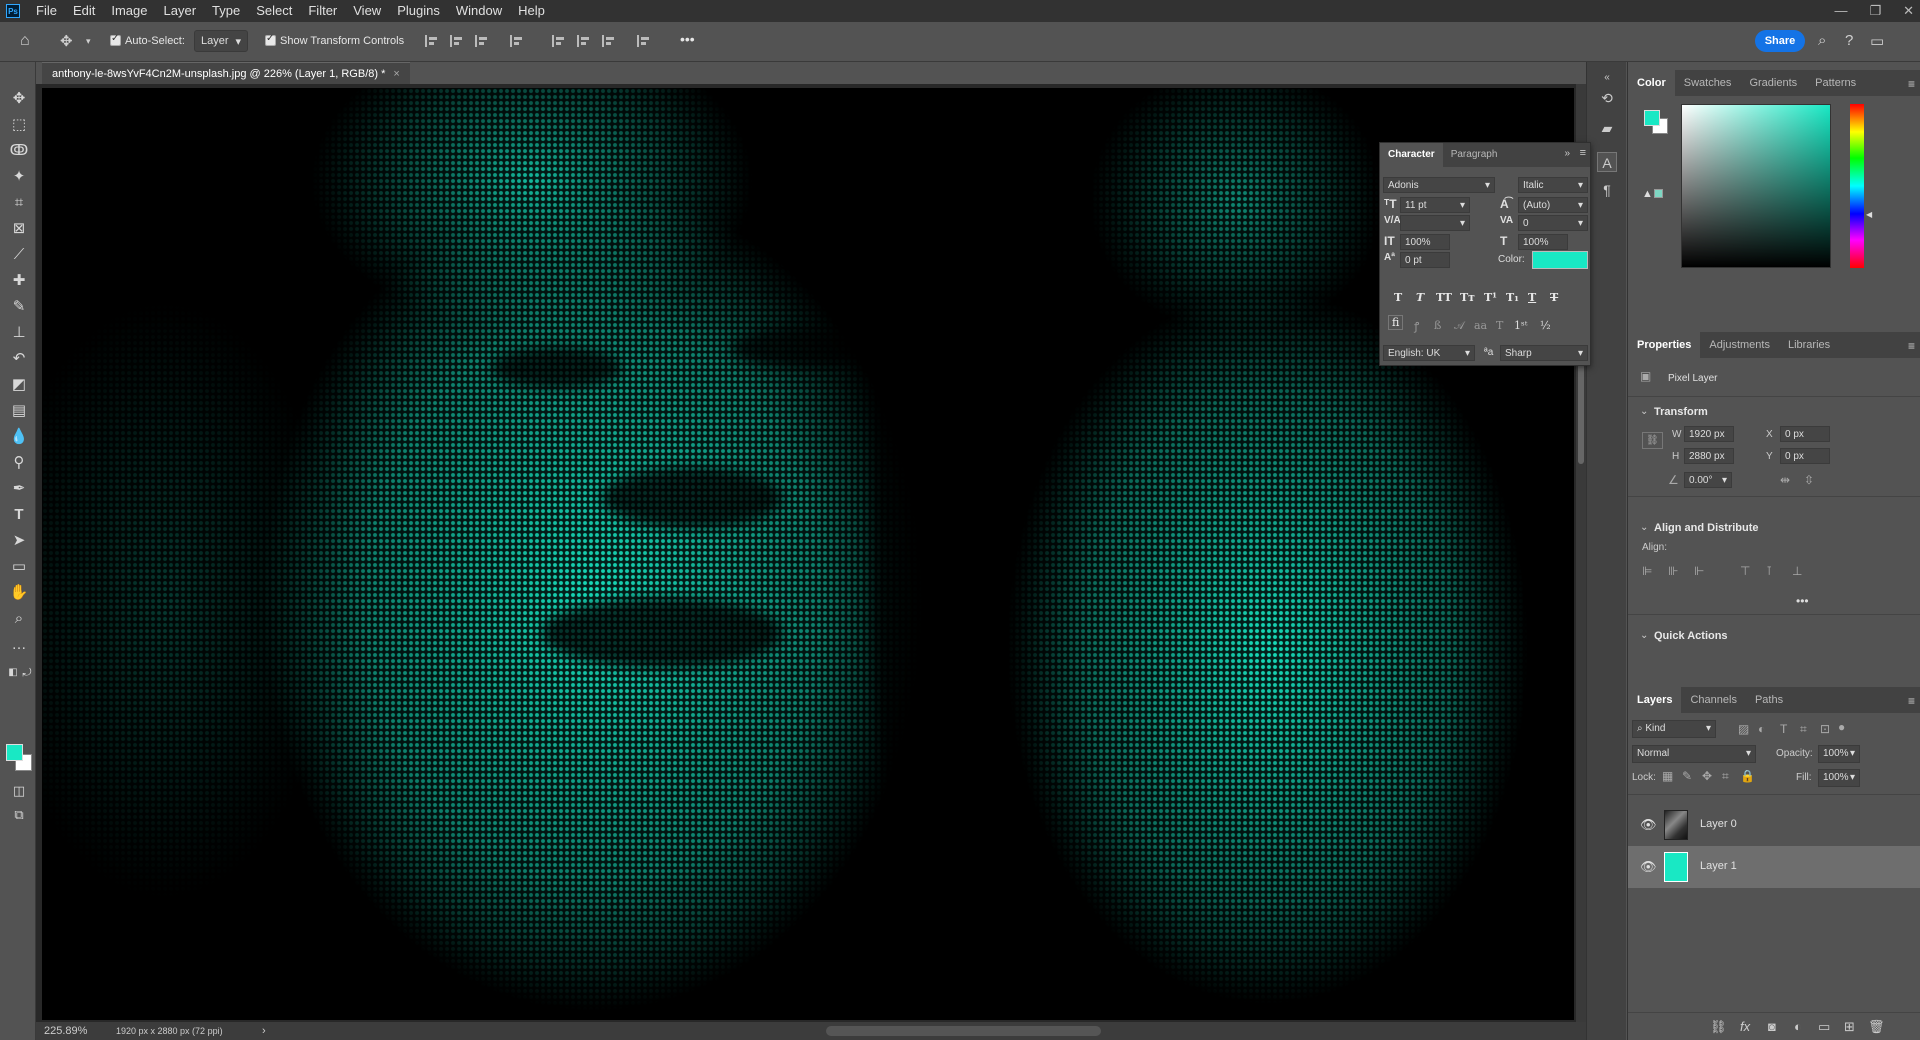 This screenshot has height=1040, width=1920. What do you see at coordinates (19, 125) in the screenshot?
I see `marquee-tool-icon: ⬚` at bounding box center [19, 125].